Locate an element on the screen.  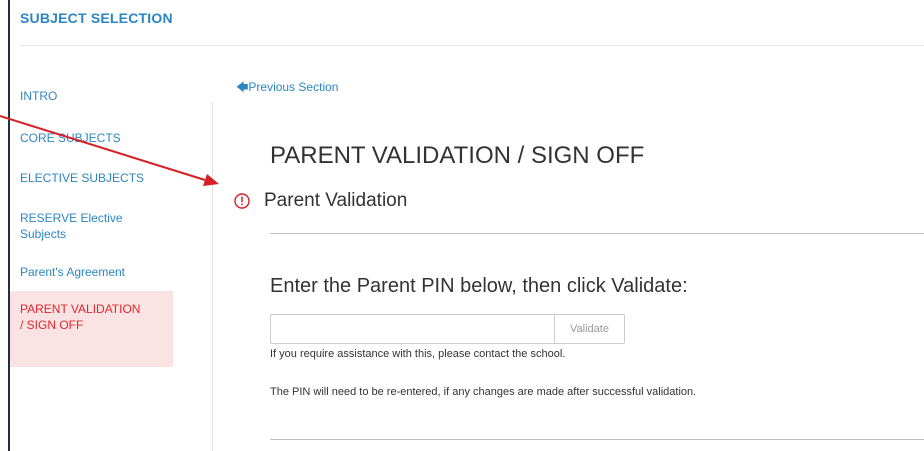
page-header-title: SUBJECT SELECTION is located at coordinates (96, 18).